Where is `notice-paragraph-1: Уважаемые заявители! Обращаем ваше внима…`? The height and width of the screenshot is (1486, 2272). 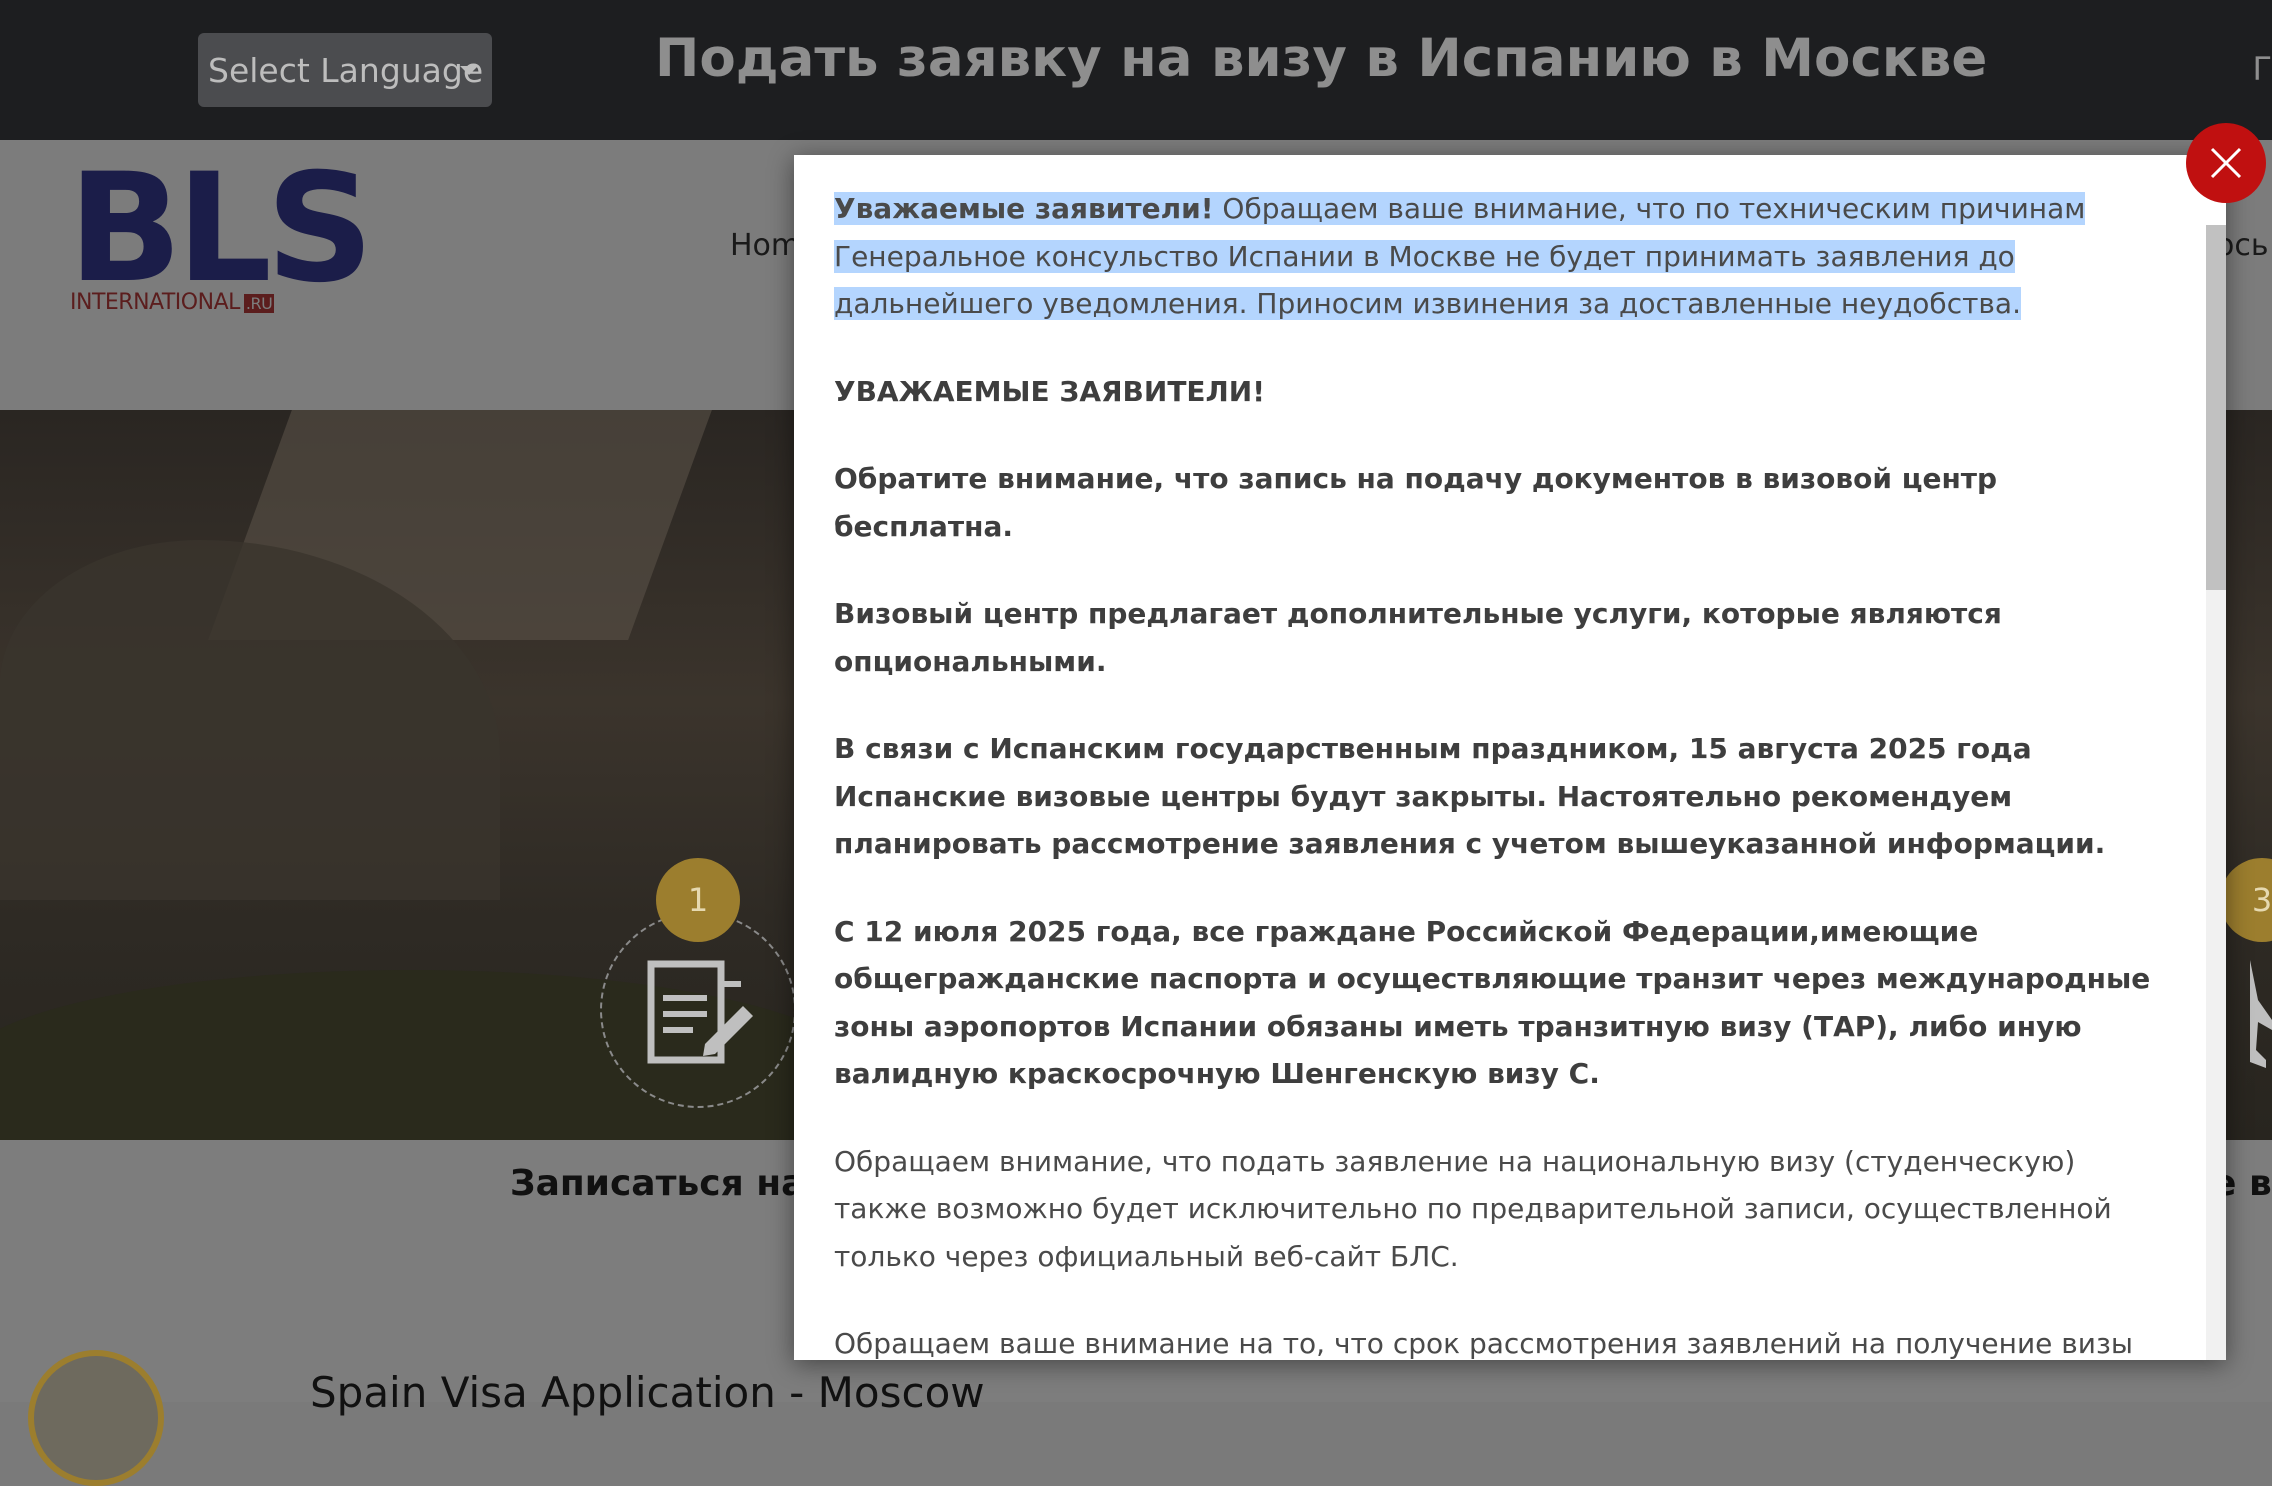
notice-paragraph-1: Уважаемые заявители! Обращаем ваше внима… is located at coordinates (1460, 256).